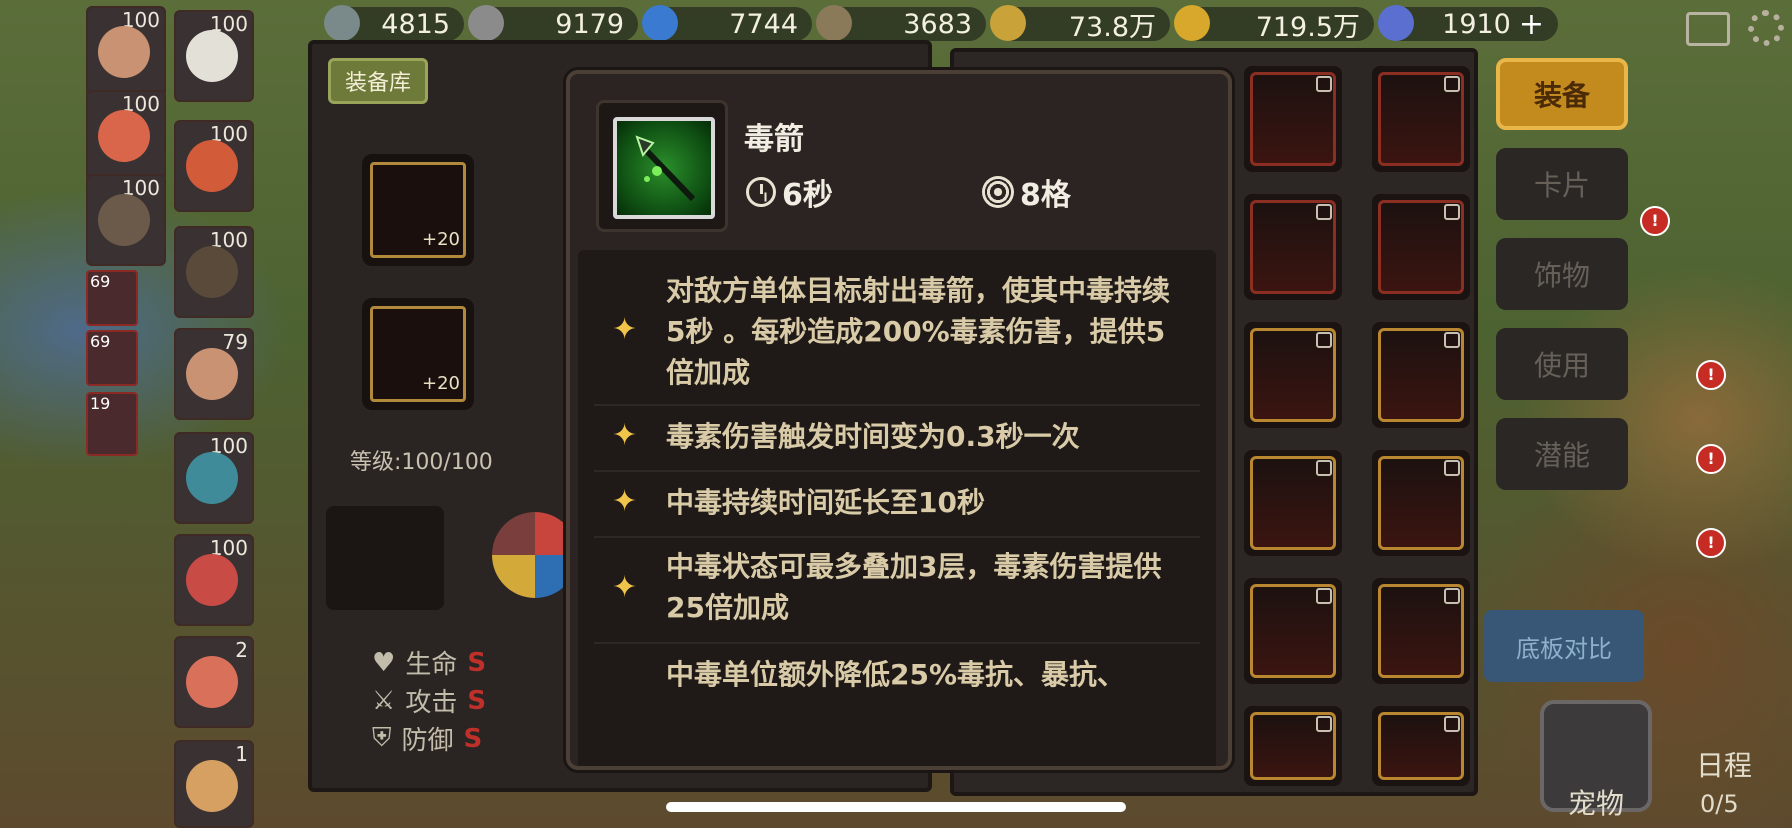 This screenshot has height=828, width=1792. What do you see at coordinates (378, 81) in the screenshot?
I see `equipment-storage-tab: 装备库` at bounding box center [378, 81].